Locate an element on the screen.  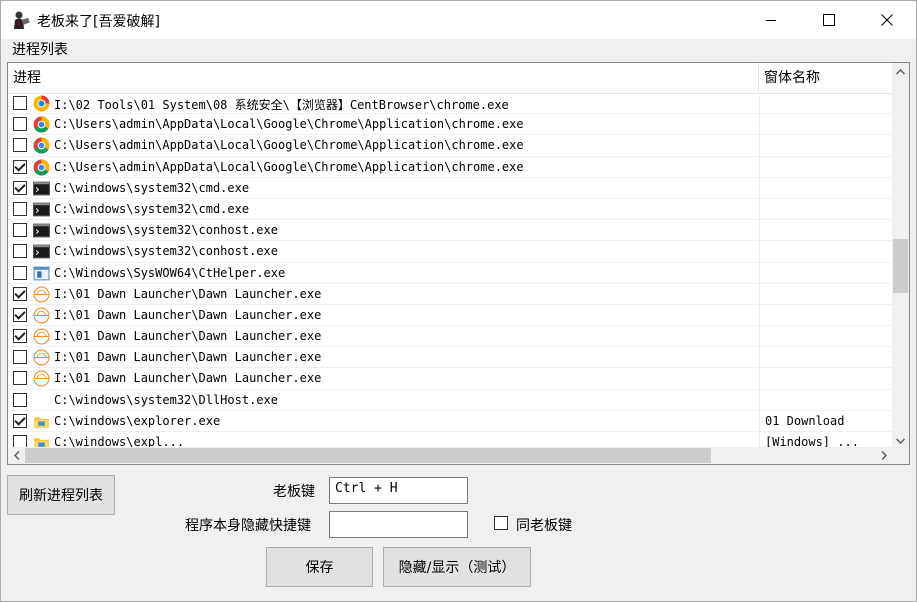
boss-key-label: 老板键 is located at coordinates (294, 492).